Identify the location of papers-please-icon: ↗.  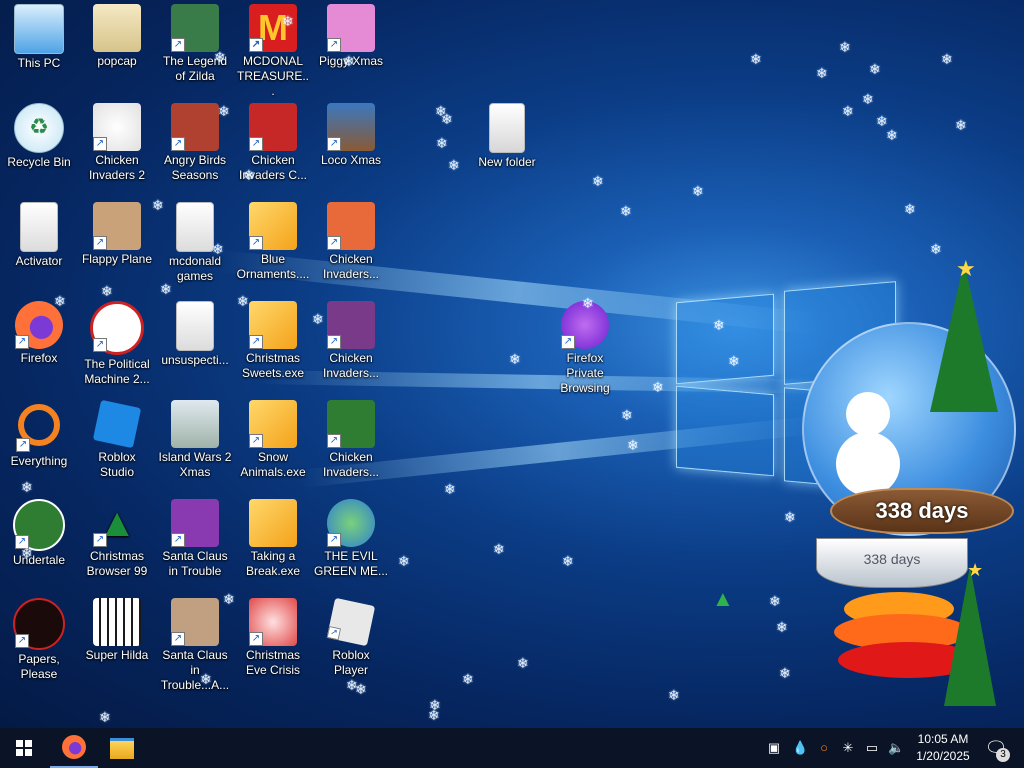
(39, 624).